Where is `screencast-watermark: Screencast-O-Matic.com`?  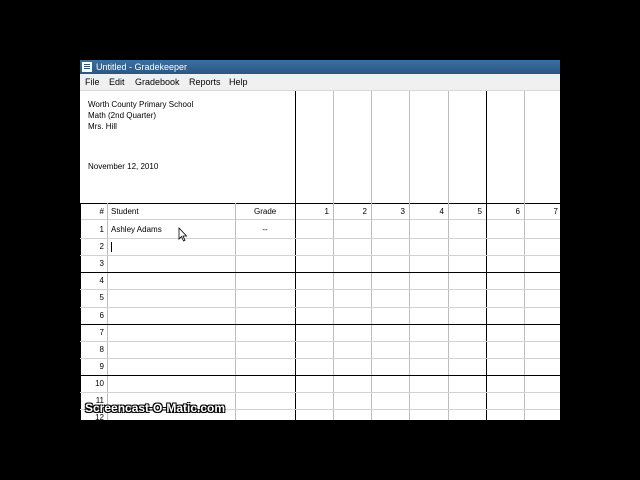 screencast-watermark: Screencast-O-Matic.com is located at coordinates (155, 408).